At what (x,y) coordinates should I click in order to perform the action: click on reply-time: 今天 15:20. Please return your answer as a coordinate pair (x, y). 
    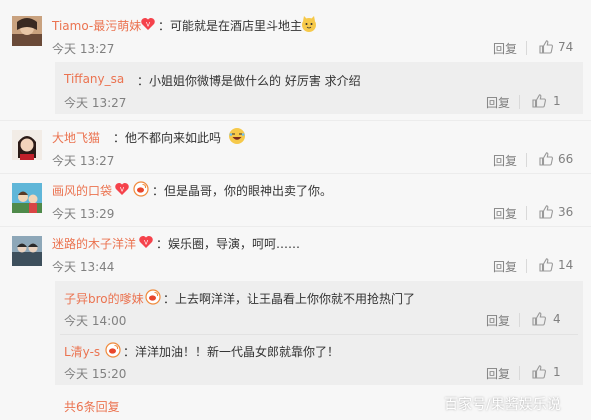
    Looking at the image, I should click on (95, 374).